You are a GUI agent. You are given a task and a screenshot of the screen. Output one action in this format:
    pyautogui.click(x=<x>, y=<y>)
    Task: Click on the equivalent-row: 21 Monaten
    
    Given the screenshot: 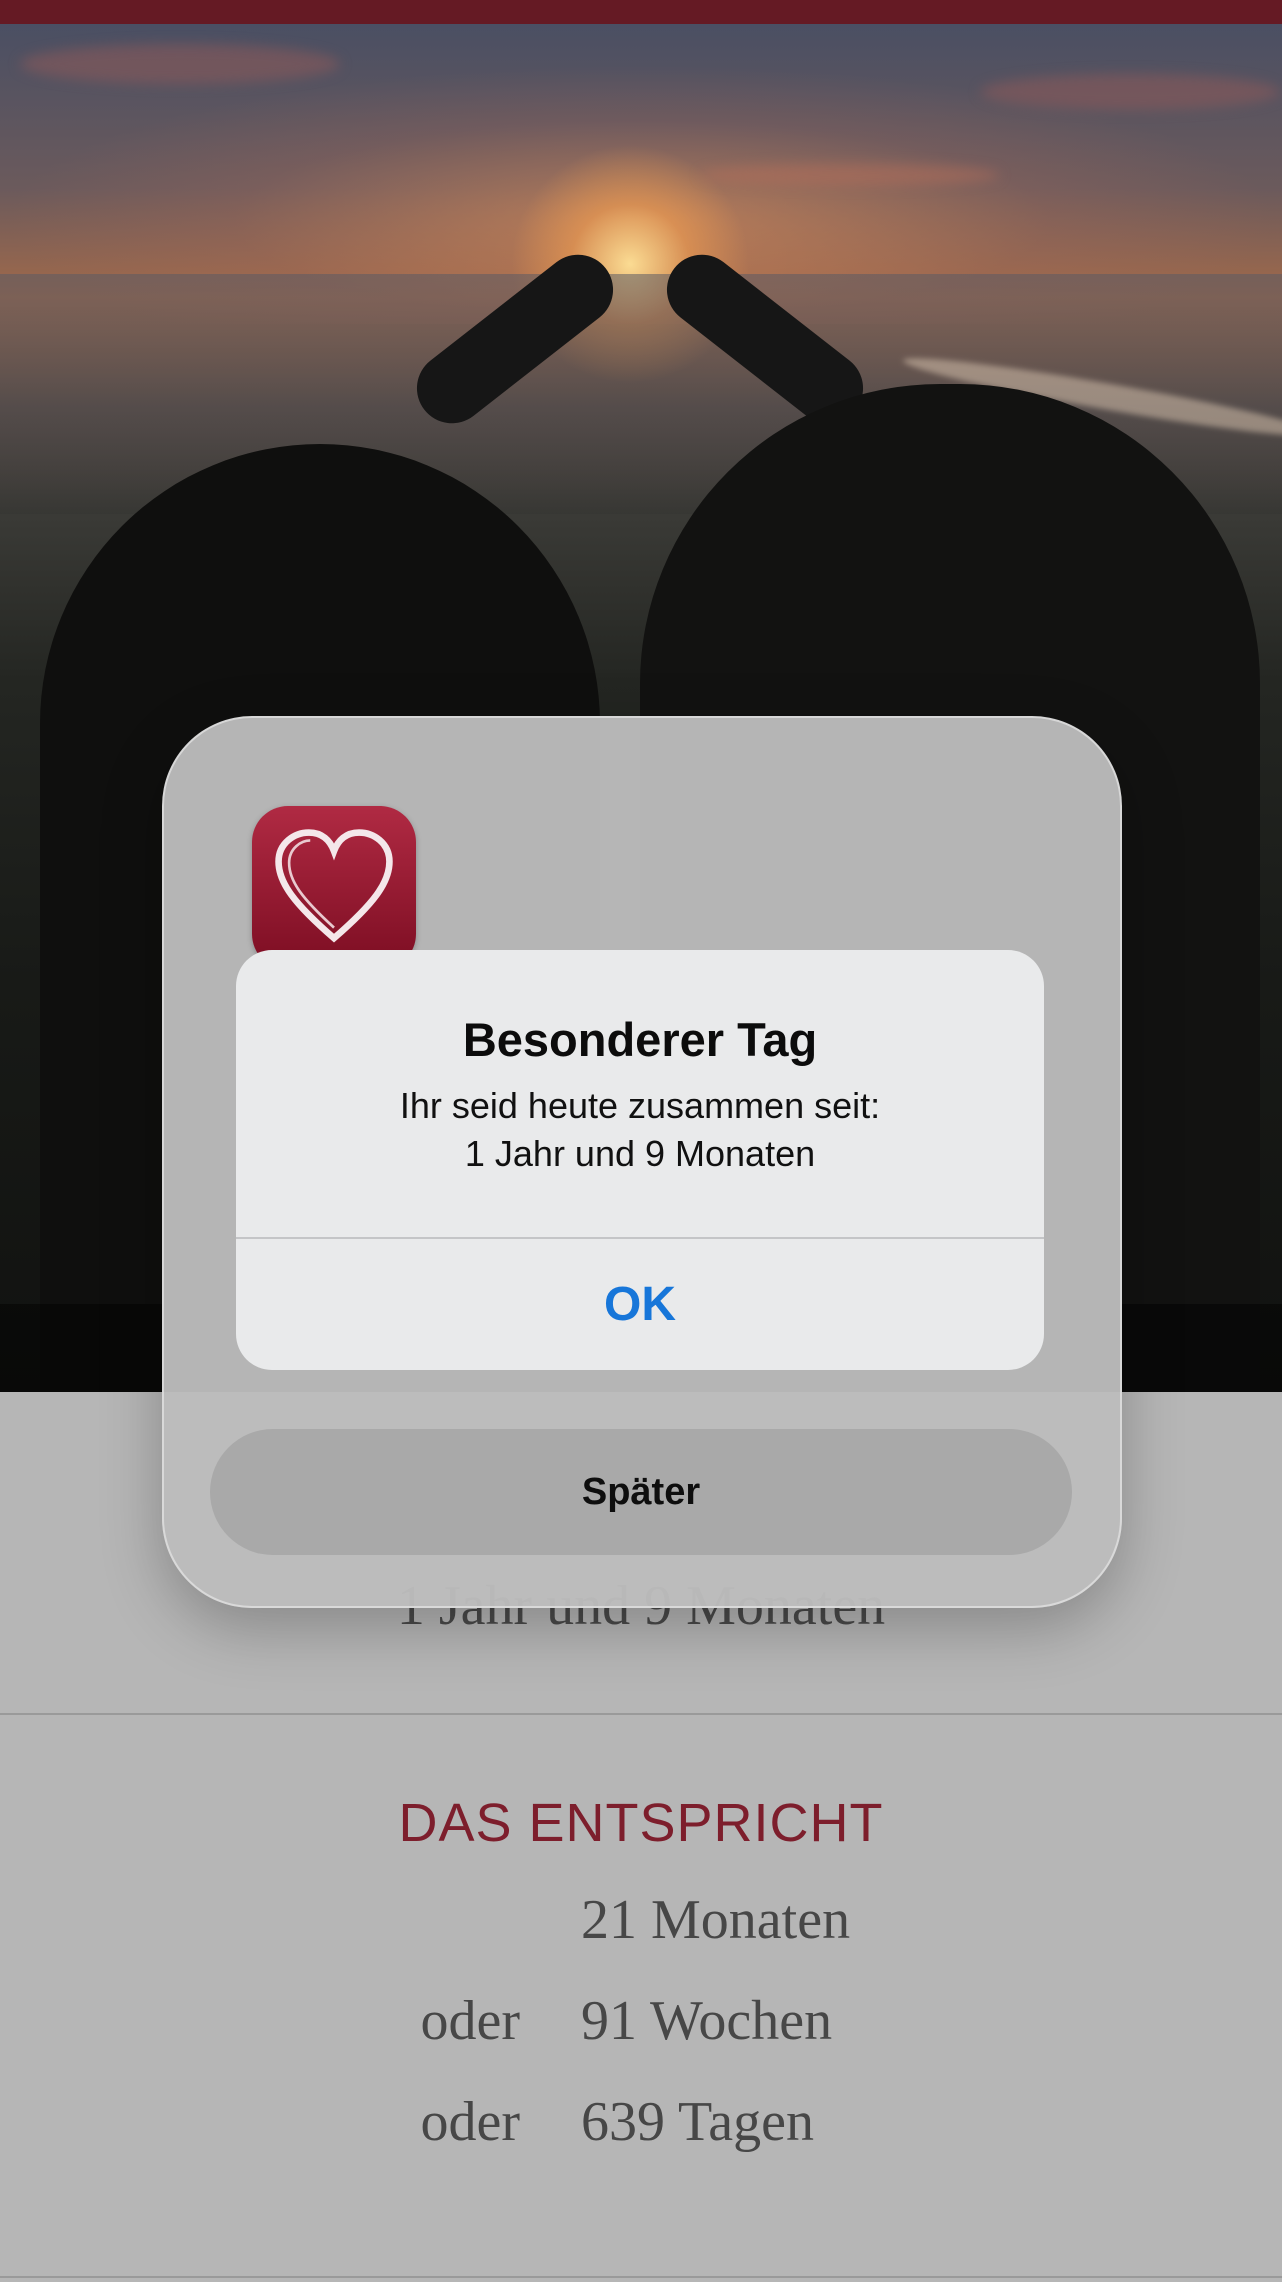 What is the action you would take?
    pyautogui.click(x=641, y=1928)
    